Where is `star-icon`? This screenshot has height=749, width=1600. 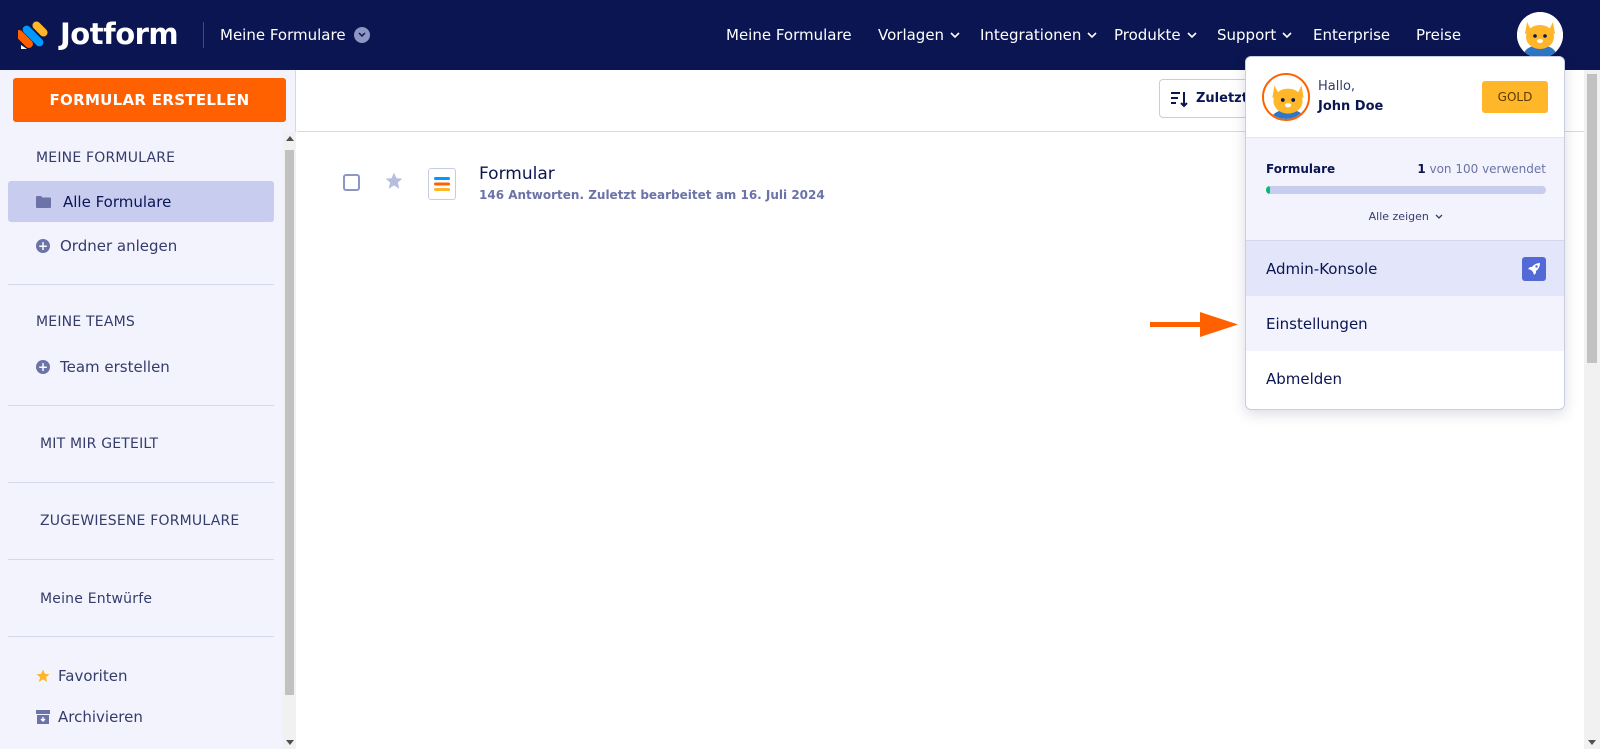
star-icon is located at coordinates (43, 675).